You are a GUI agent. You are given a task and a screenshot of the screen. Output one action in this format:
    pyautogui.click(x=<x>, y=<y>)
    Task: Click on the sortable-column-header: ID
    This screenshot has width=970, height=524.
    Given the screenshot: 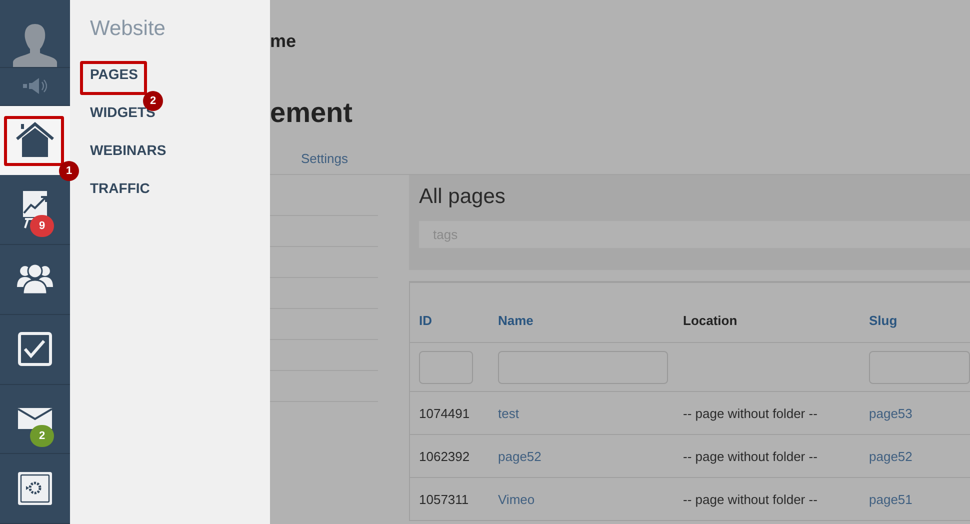 What is the action you would take?
    pyautogui.click(x=449, y=320)
    